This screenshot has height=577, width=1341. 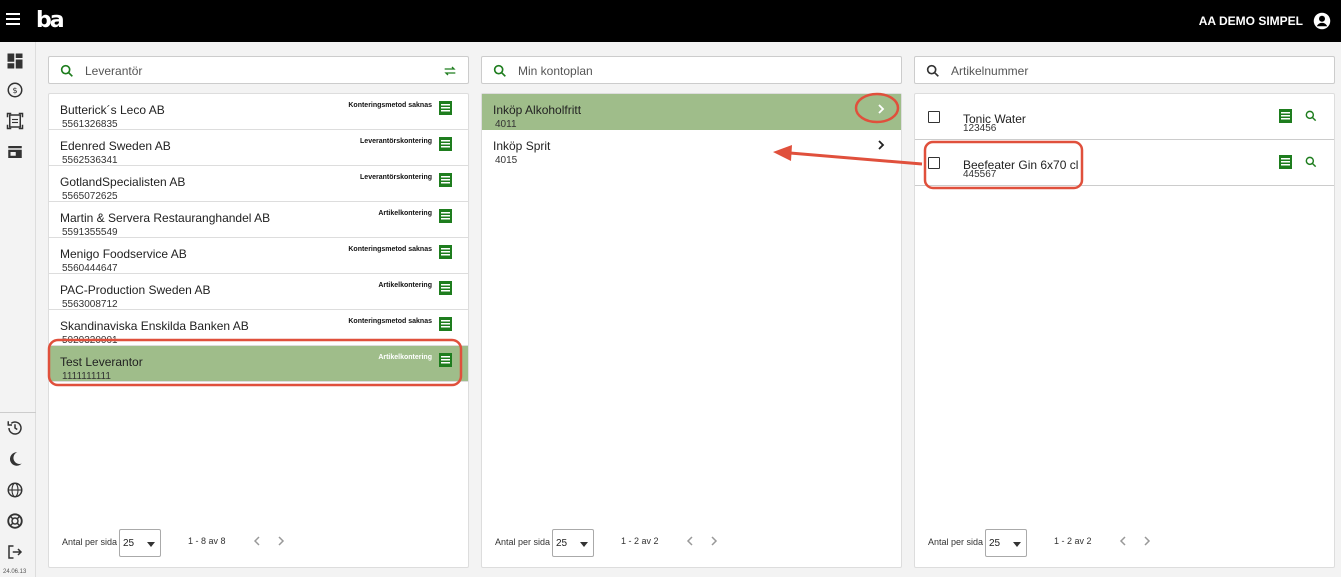 What do you see at coordinates (980, 174) in the screenshot?
I see `article-number: 445567` at bounding box center [980, 174].